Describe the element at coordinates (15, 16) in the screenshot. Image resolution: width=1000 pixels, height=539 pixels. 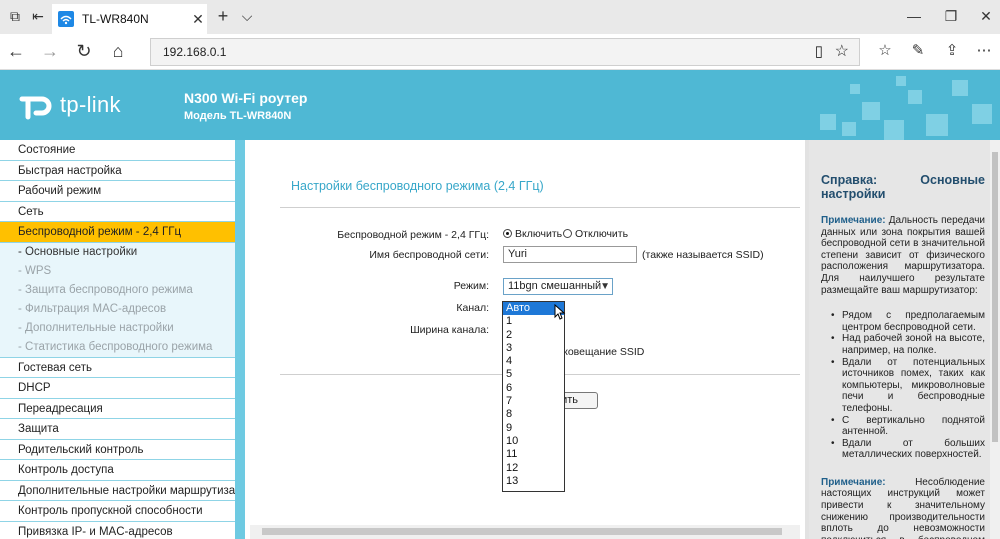
I see `tab-actions-icon: ⧉` at that location.